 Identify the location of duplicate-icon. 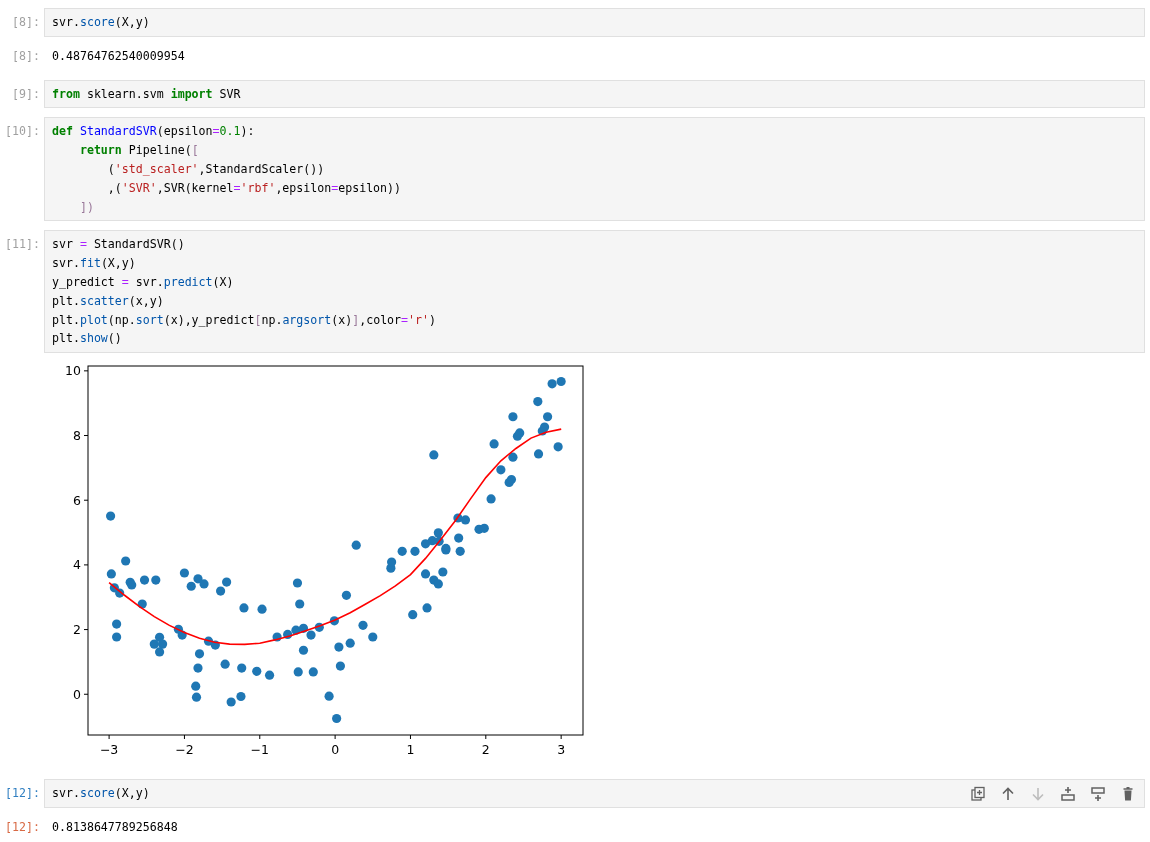
(978, 794).